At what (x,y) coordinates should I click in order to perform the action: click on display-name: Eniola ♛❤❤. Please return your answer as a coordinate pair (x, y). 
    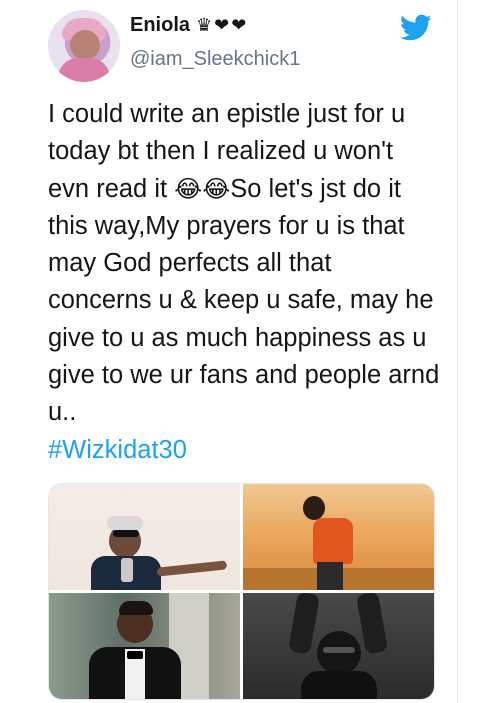
    Looking at the image, I should click on (189, 25).